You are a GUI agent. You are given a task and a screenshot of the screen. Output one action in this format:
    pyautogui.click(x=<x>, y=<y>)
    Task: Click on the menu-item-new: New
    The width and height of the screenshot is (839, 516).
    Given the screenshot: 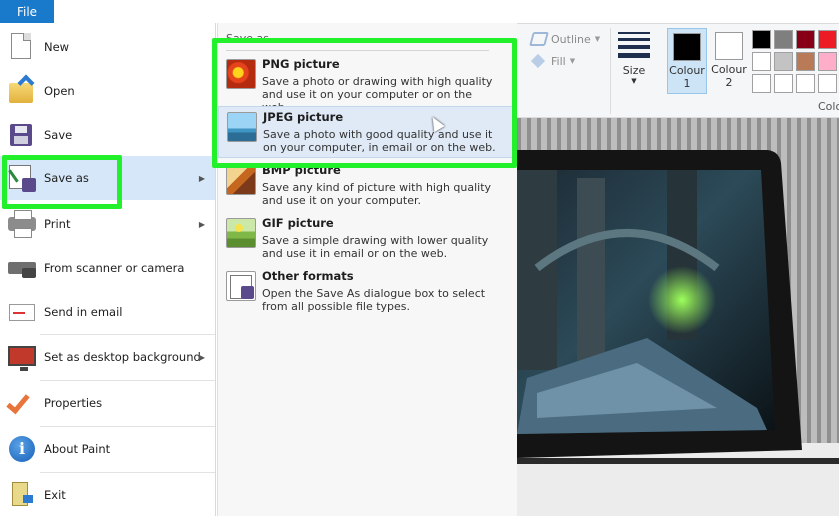 What is the action you would take?
    pyautogui.click(x=107, y=47)
    